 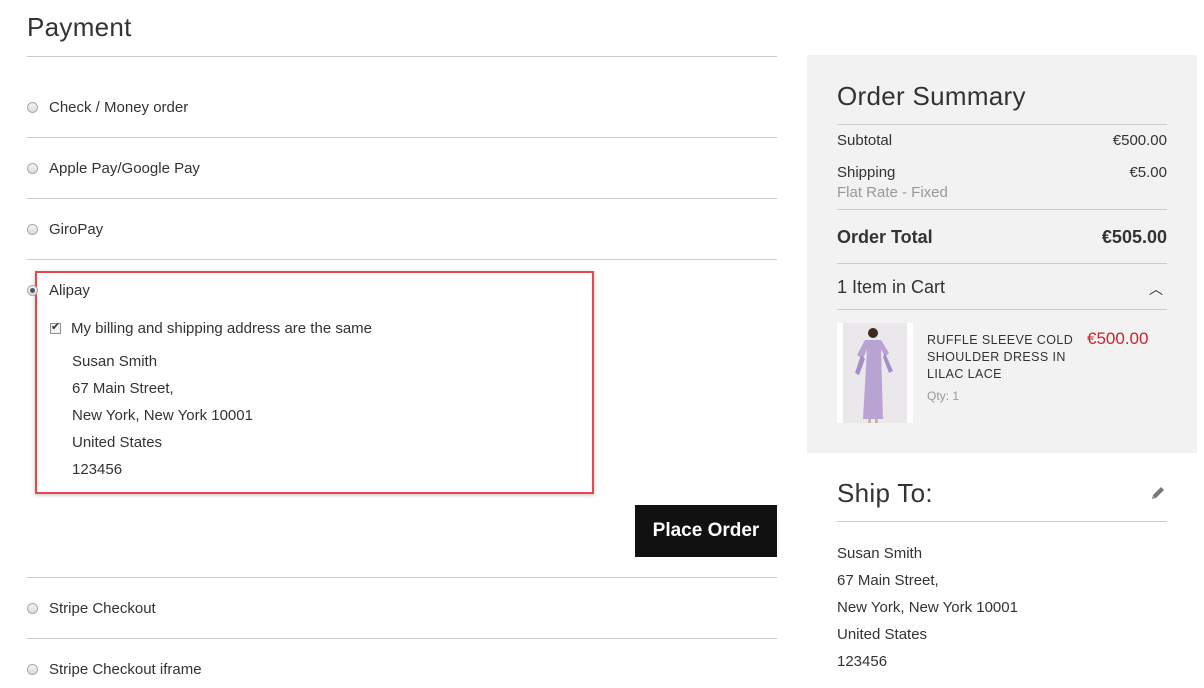 I want to click on ship-name: Susan Smith, so click(x=880, y=553).